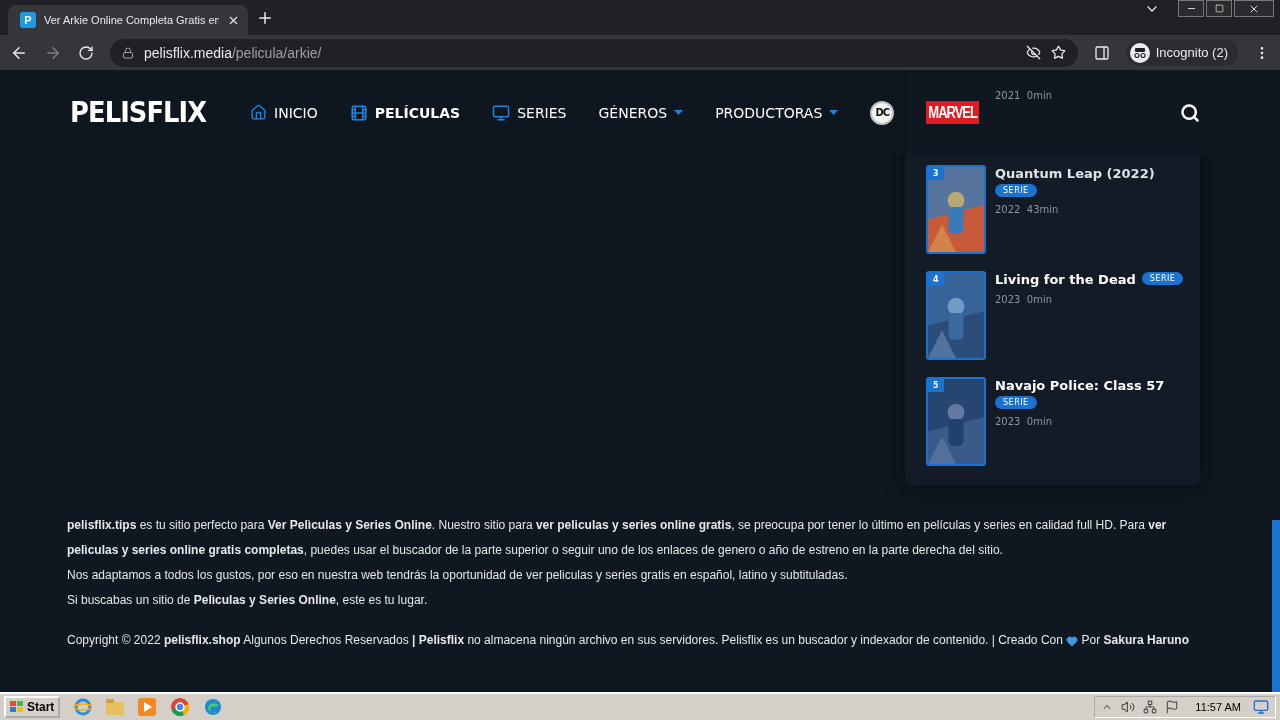  What do you see at coordinates (936, 279) in the screenshot?
I see `rank-number: 4` at bounding box center [936, 279].